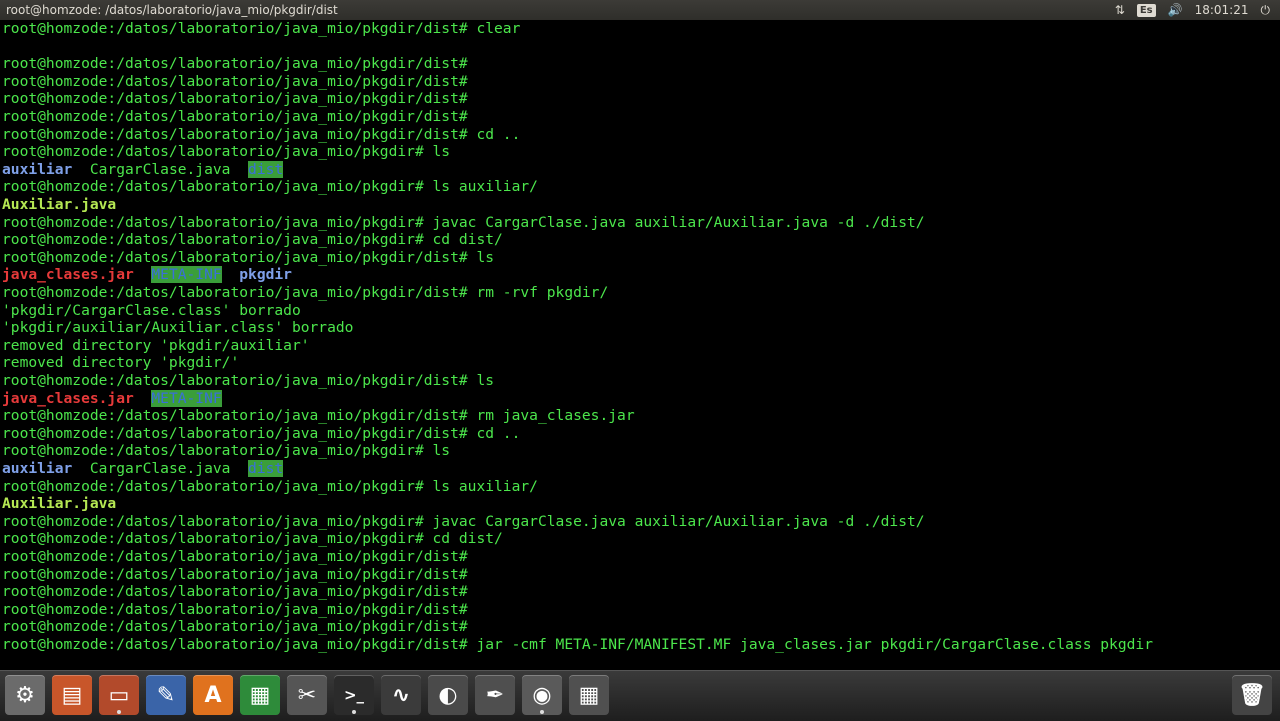 The width and height of the screenshot is (1280, 721). Describe the element at coordinates (147, 275) in the screenshot. I see `terminal-line: java_clases.jar META-INF pkgdir` at that location.